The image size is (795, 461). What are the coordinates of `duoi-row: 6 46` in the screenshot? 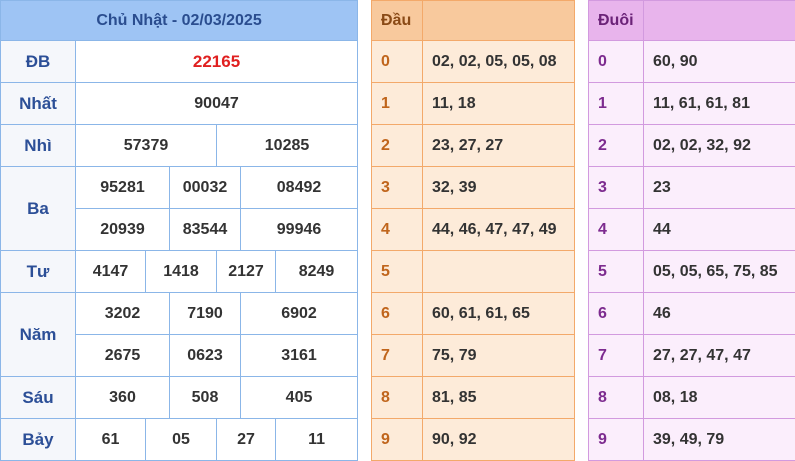 It's located at (691, 313).